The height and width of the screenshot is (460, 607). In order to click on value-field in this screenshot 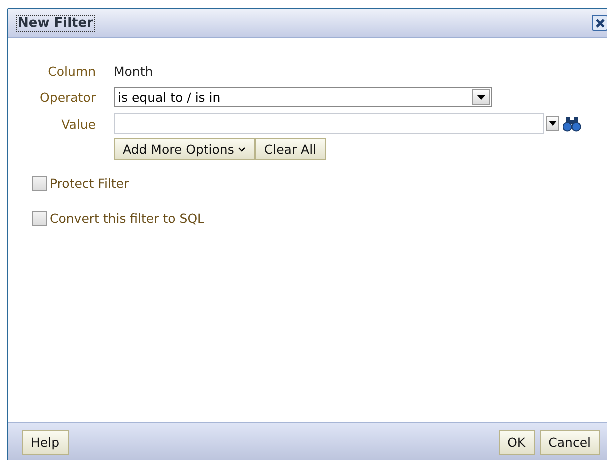, I will do `click(329, 123)`.